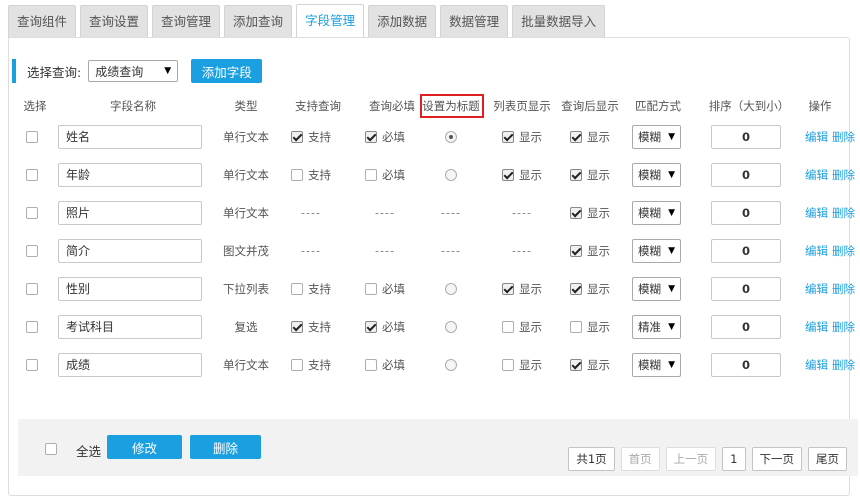 Image resolution: width=860 pixels, height=504 pixels. Describe the element at coordinates (691, 459) in the screenshot. I see `prev-page-button: 上一页` at that location.